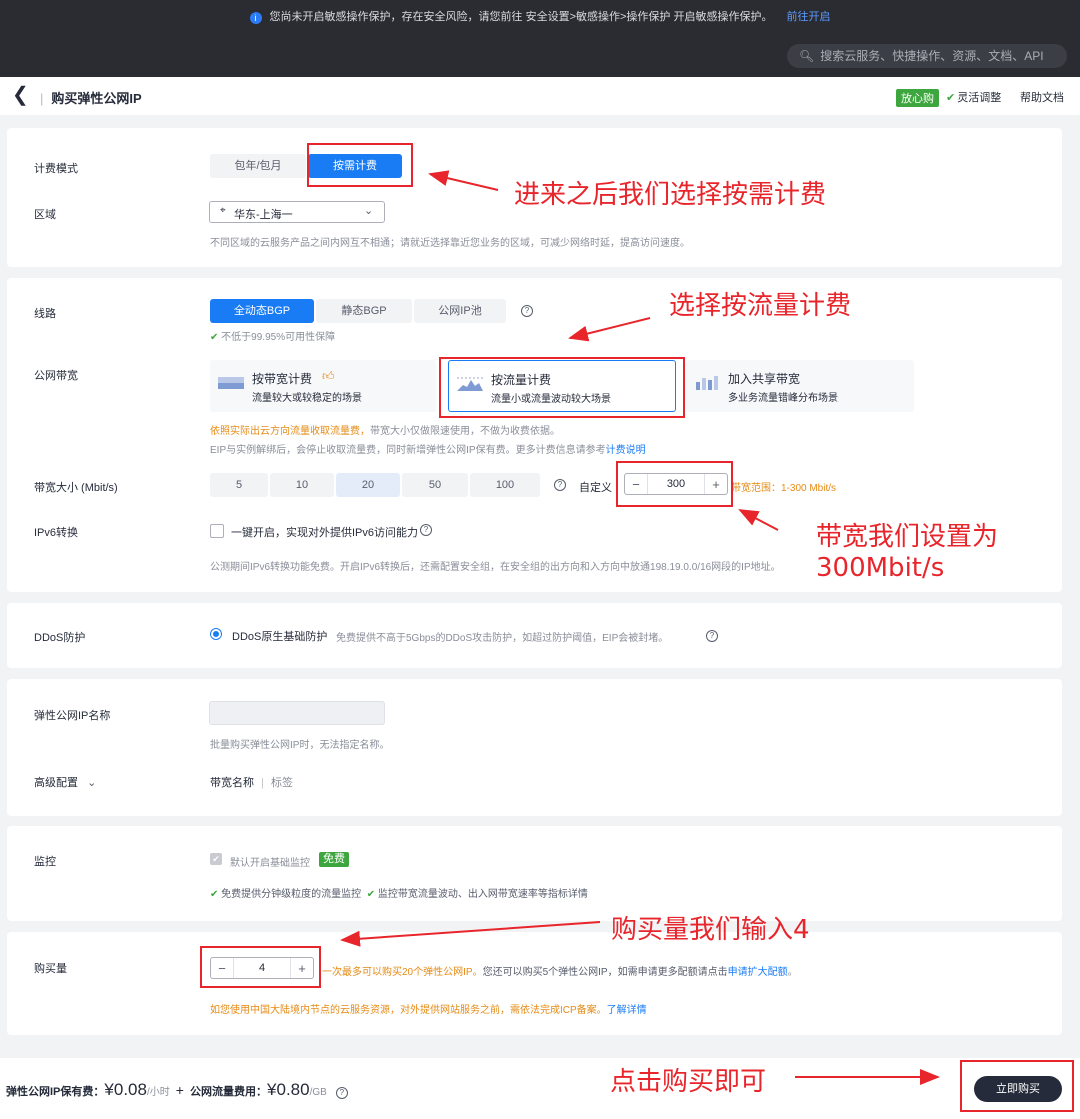  What do you see at coordinates (470, 934) in the screenshot?
I see `arrow-to-quantity` at bounding box center [470, 934].